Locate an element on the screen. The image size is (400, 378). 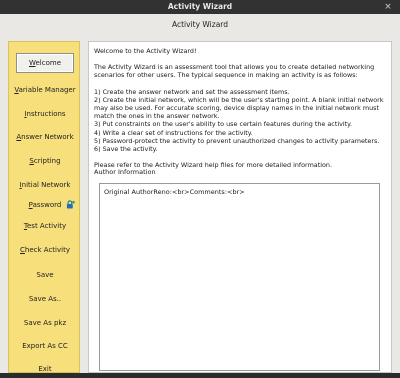
answer-network-button: Answer Network is located at coordinates (45, 137).